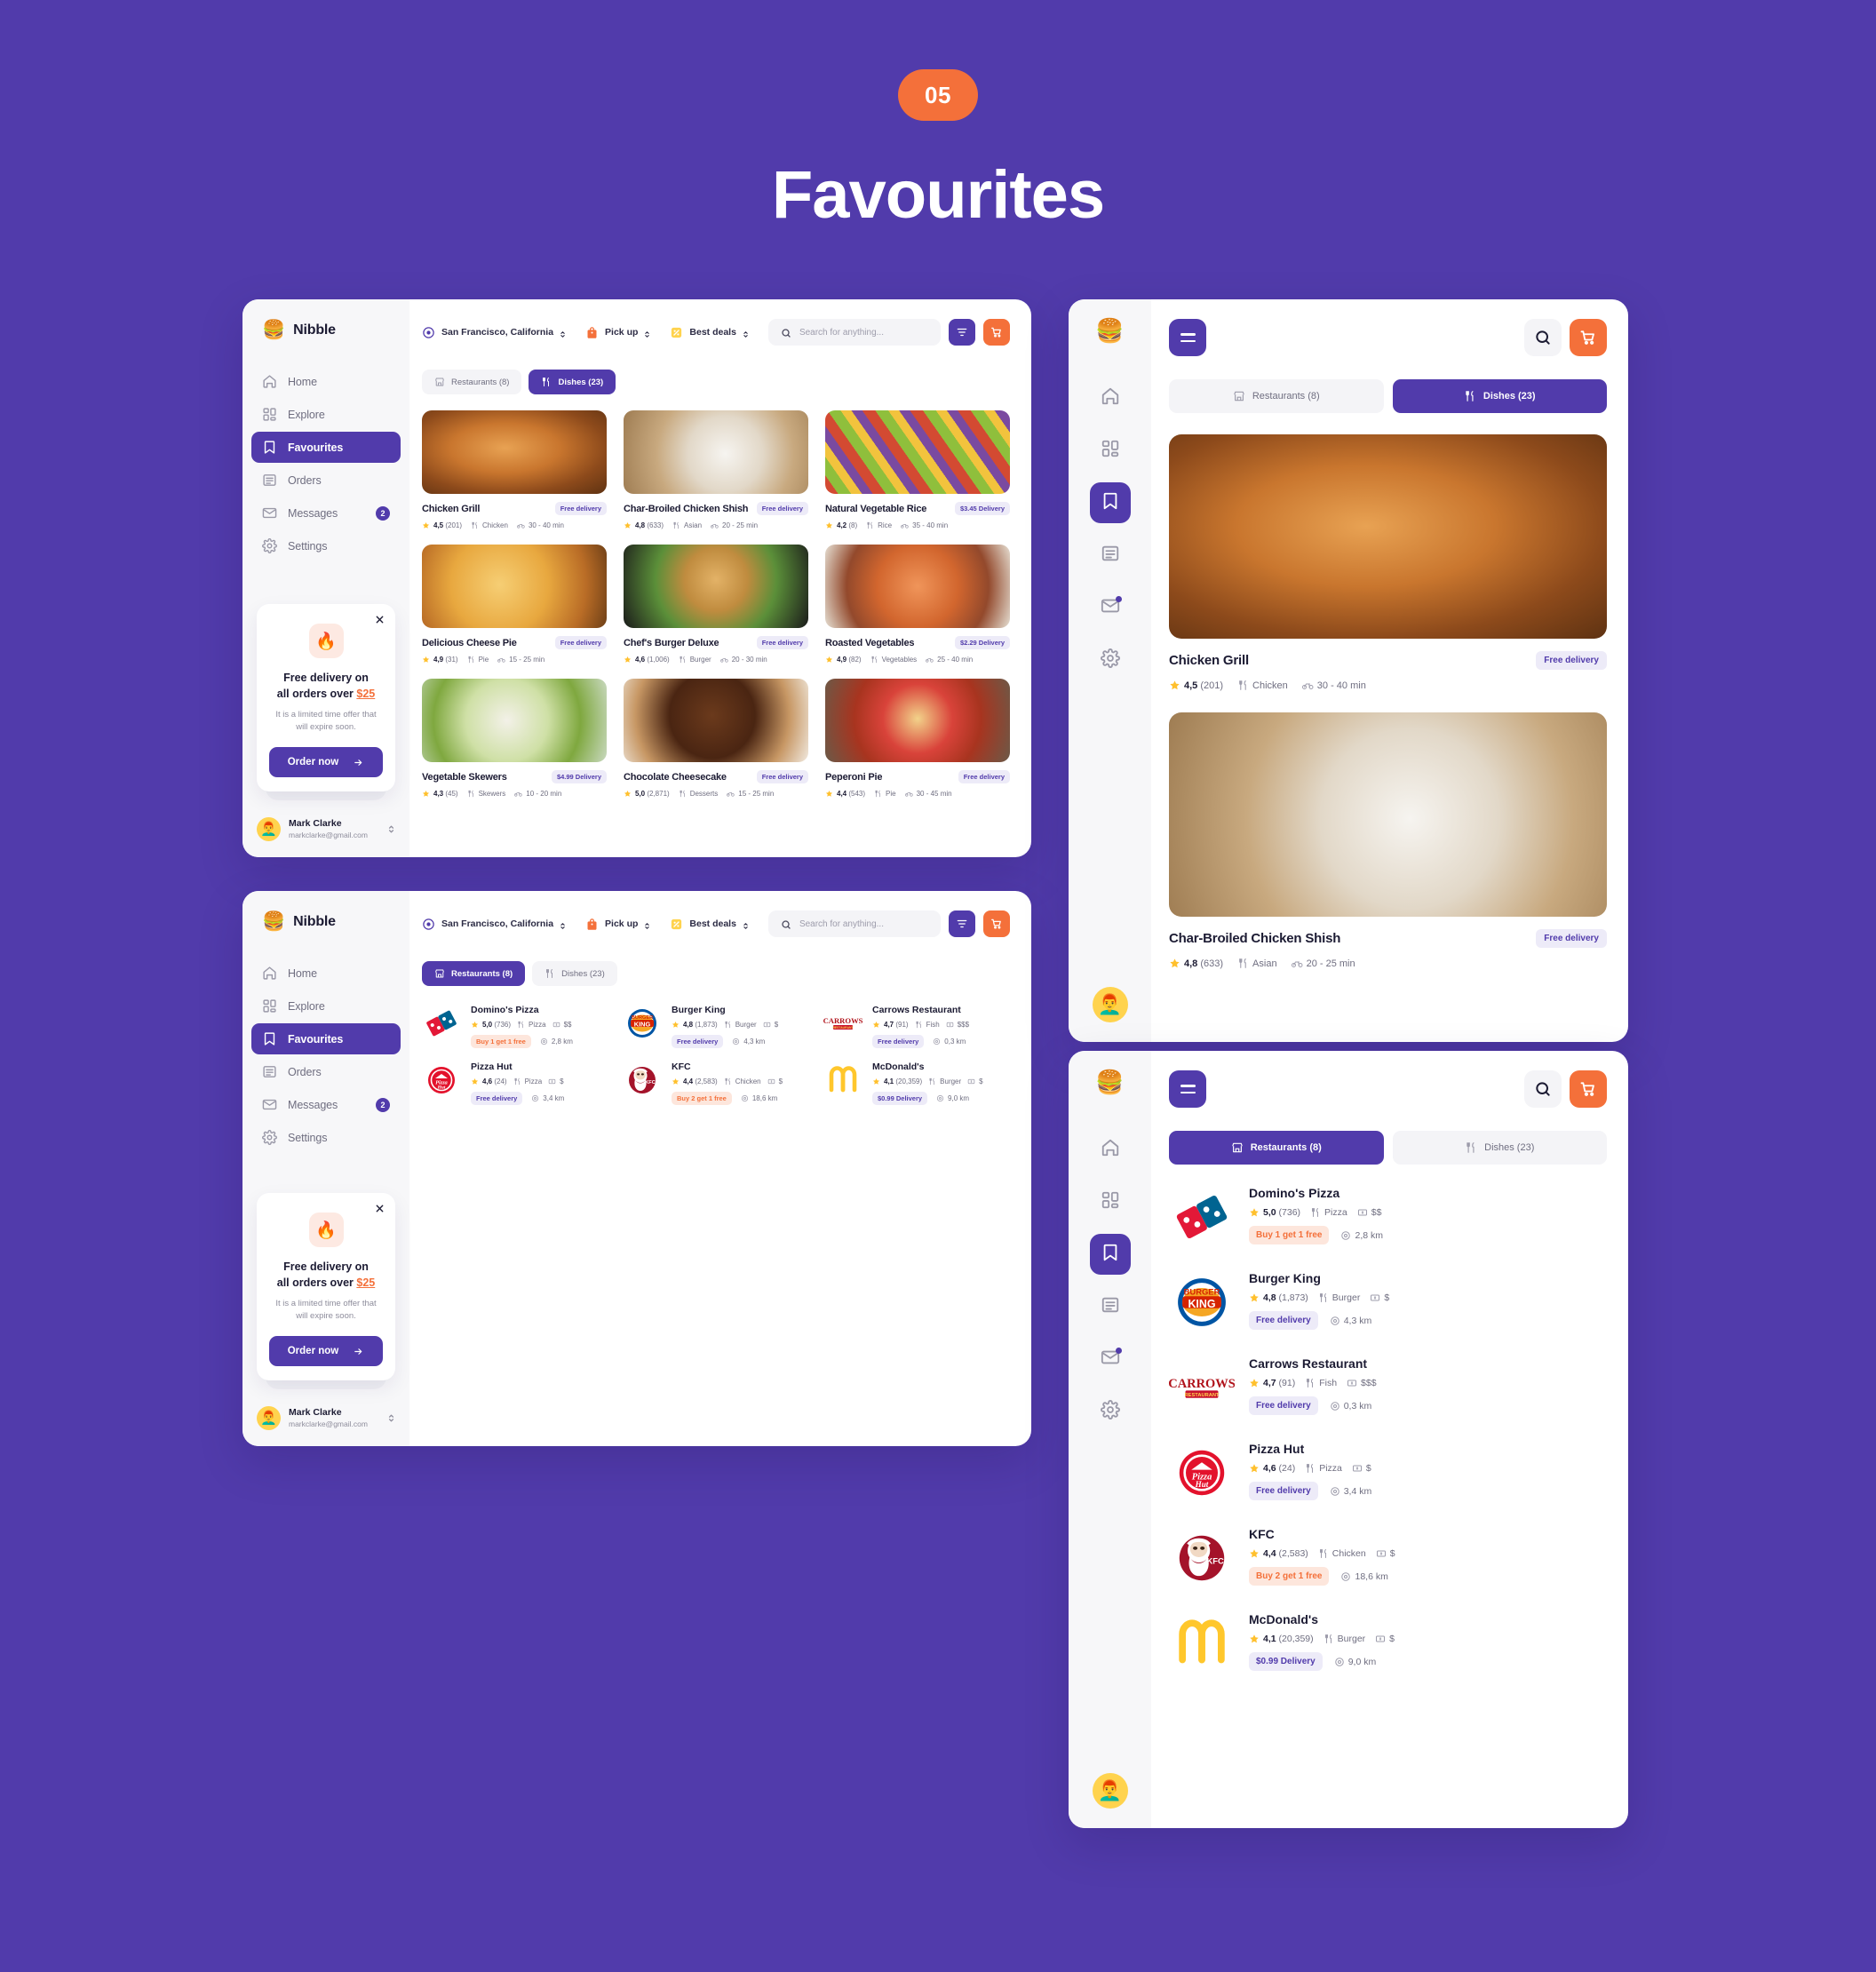  Describe the element at coordinates (313, 513) in the screenshot. I see `sidebar-item-label: Messages` at that location.